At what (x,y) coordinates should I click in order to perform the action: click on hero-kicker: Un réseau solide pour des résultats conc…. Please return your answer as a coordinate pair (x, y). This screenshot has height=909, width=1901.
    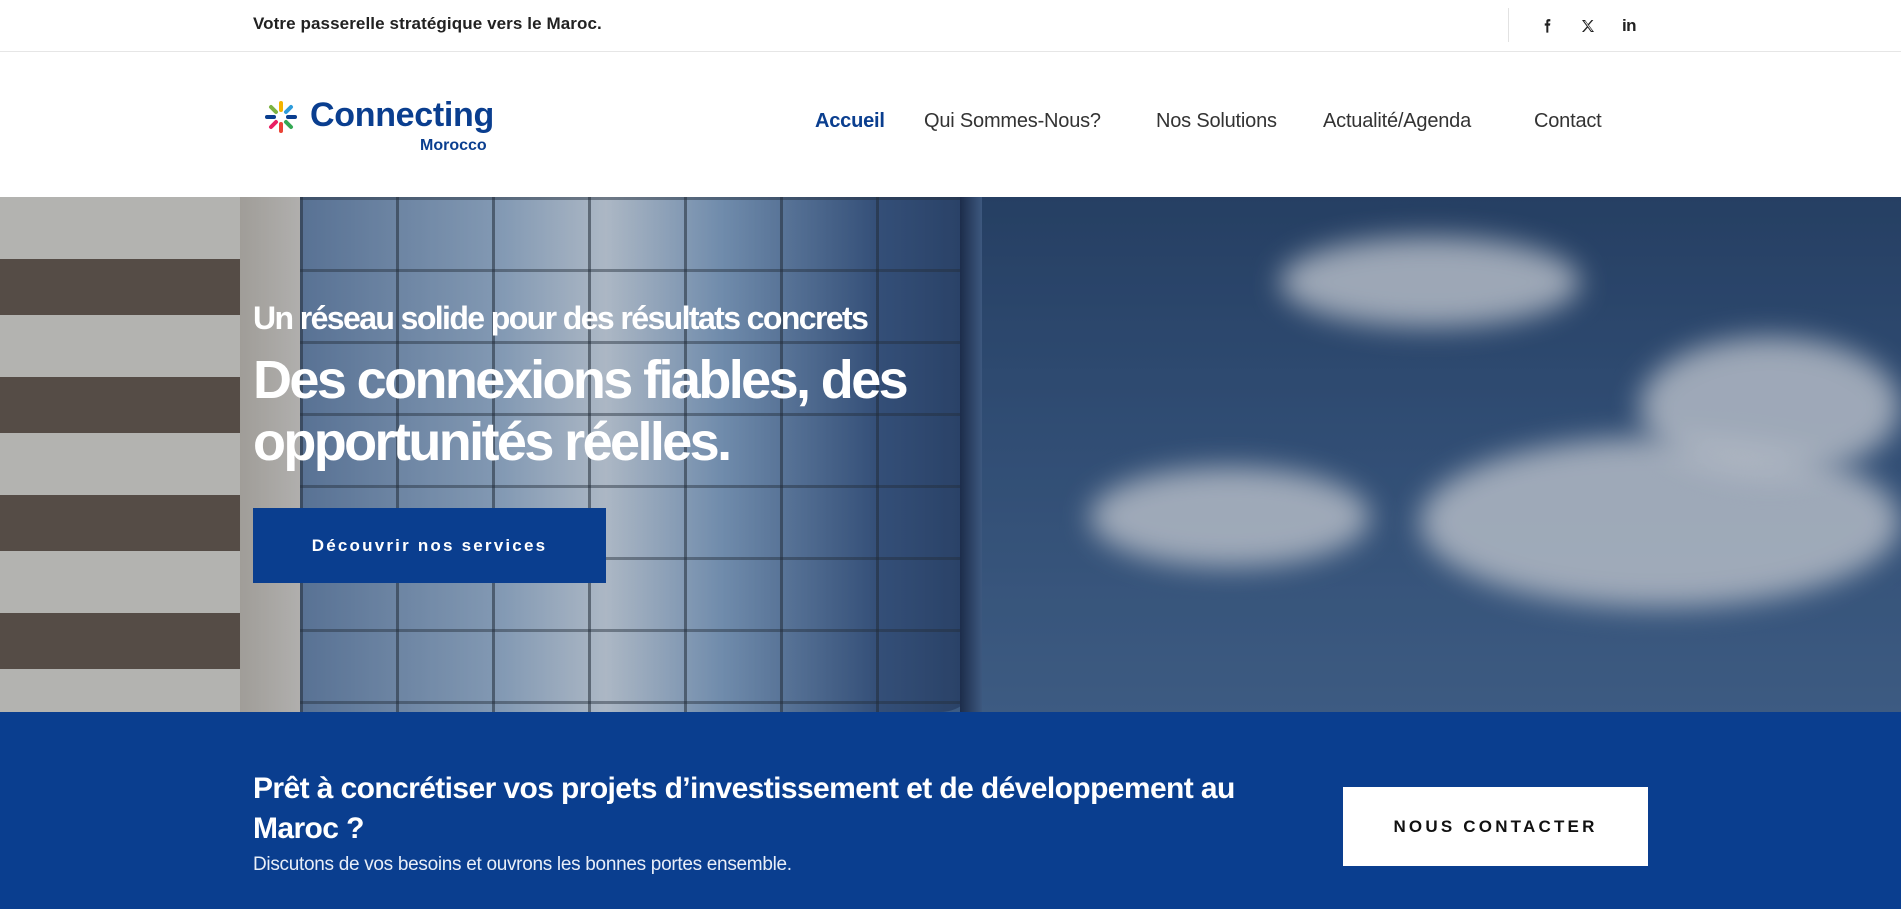
    Looking at the image, I should click on (561, 318).